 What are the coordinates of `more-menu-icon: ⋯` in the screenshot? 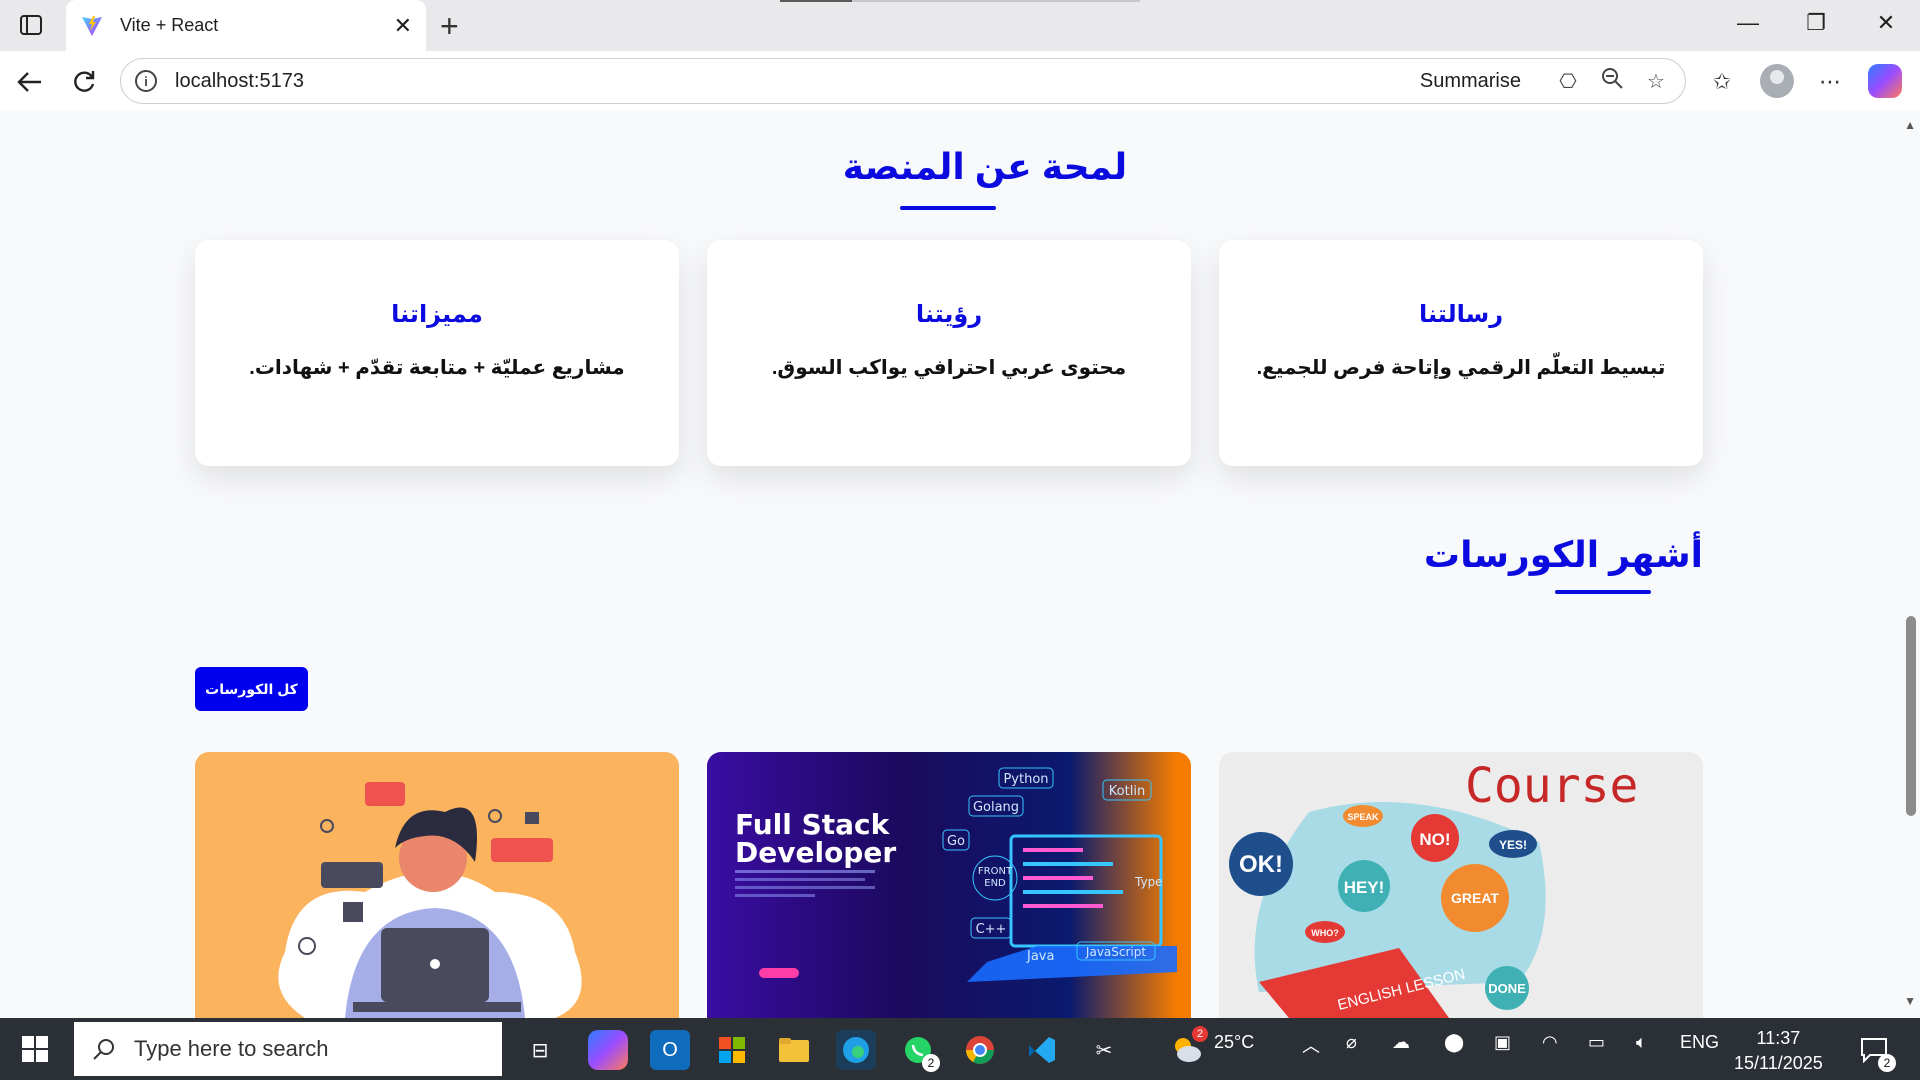 It's located at (1830, 82).